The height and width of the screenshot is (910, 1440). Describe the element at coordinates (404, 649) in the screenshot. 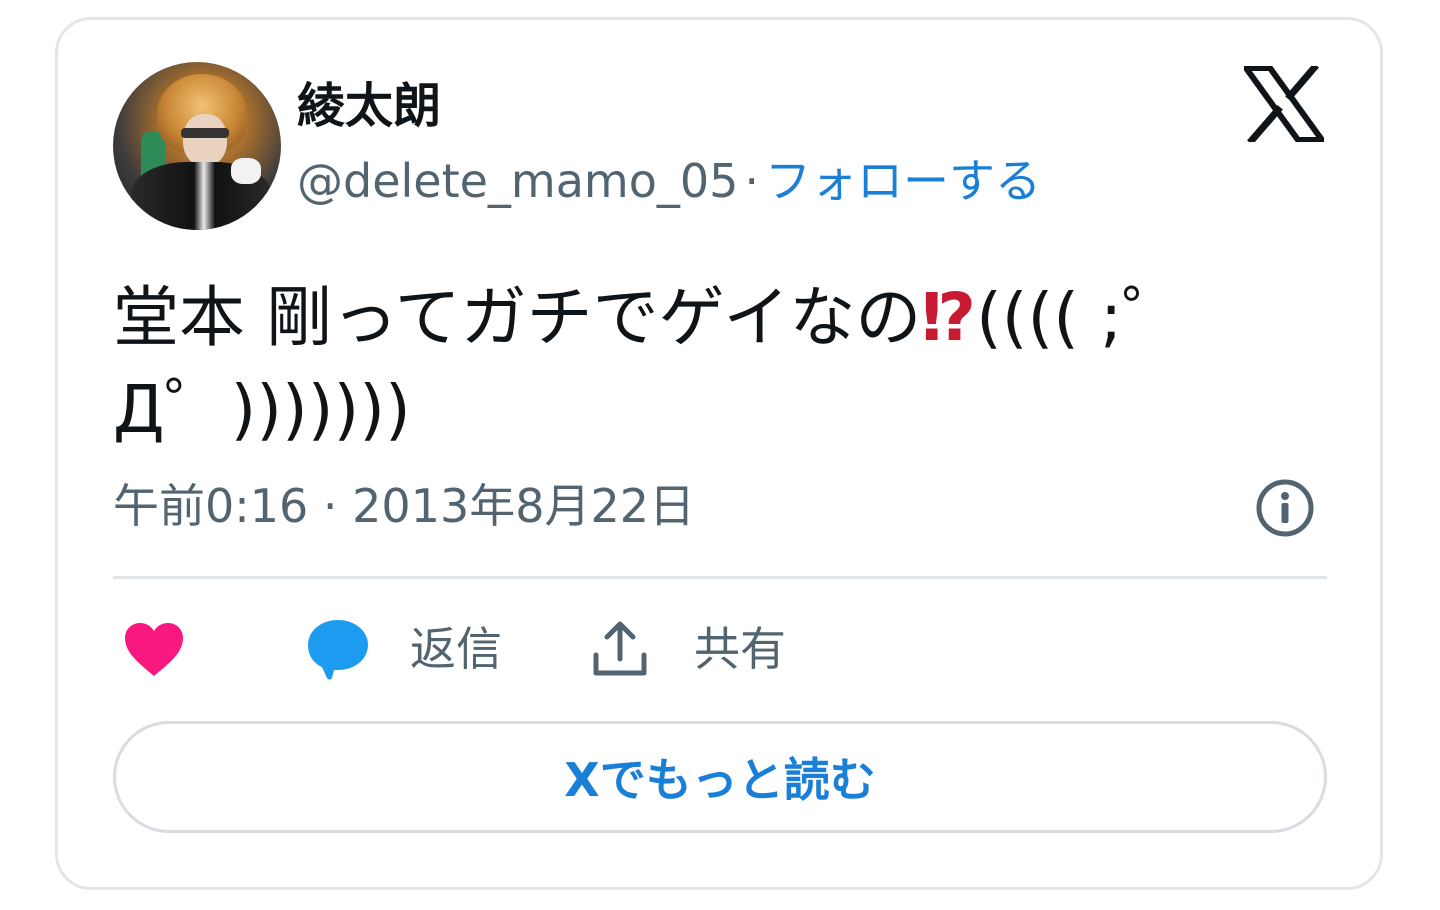

I see `reply-button: 返信` at that location.